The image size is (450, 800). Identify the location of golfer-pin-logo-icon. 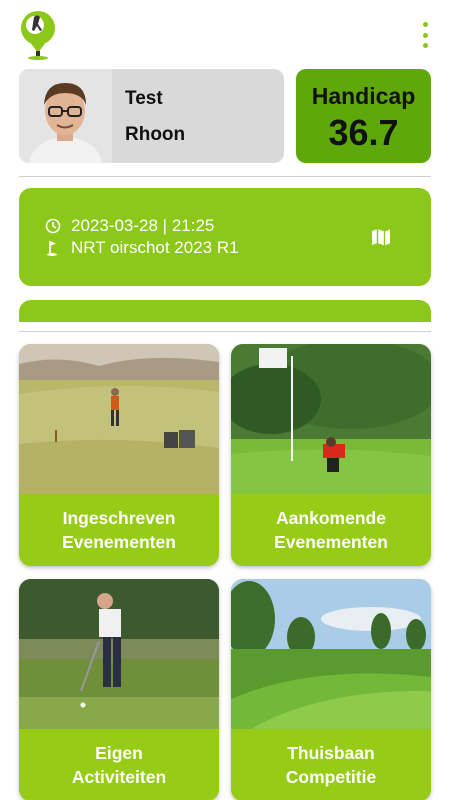
(39, 34).